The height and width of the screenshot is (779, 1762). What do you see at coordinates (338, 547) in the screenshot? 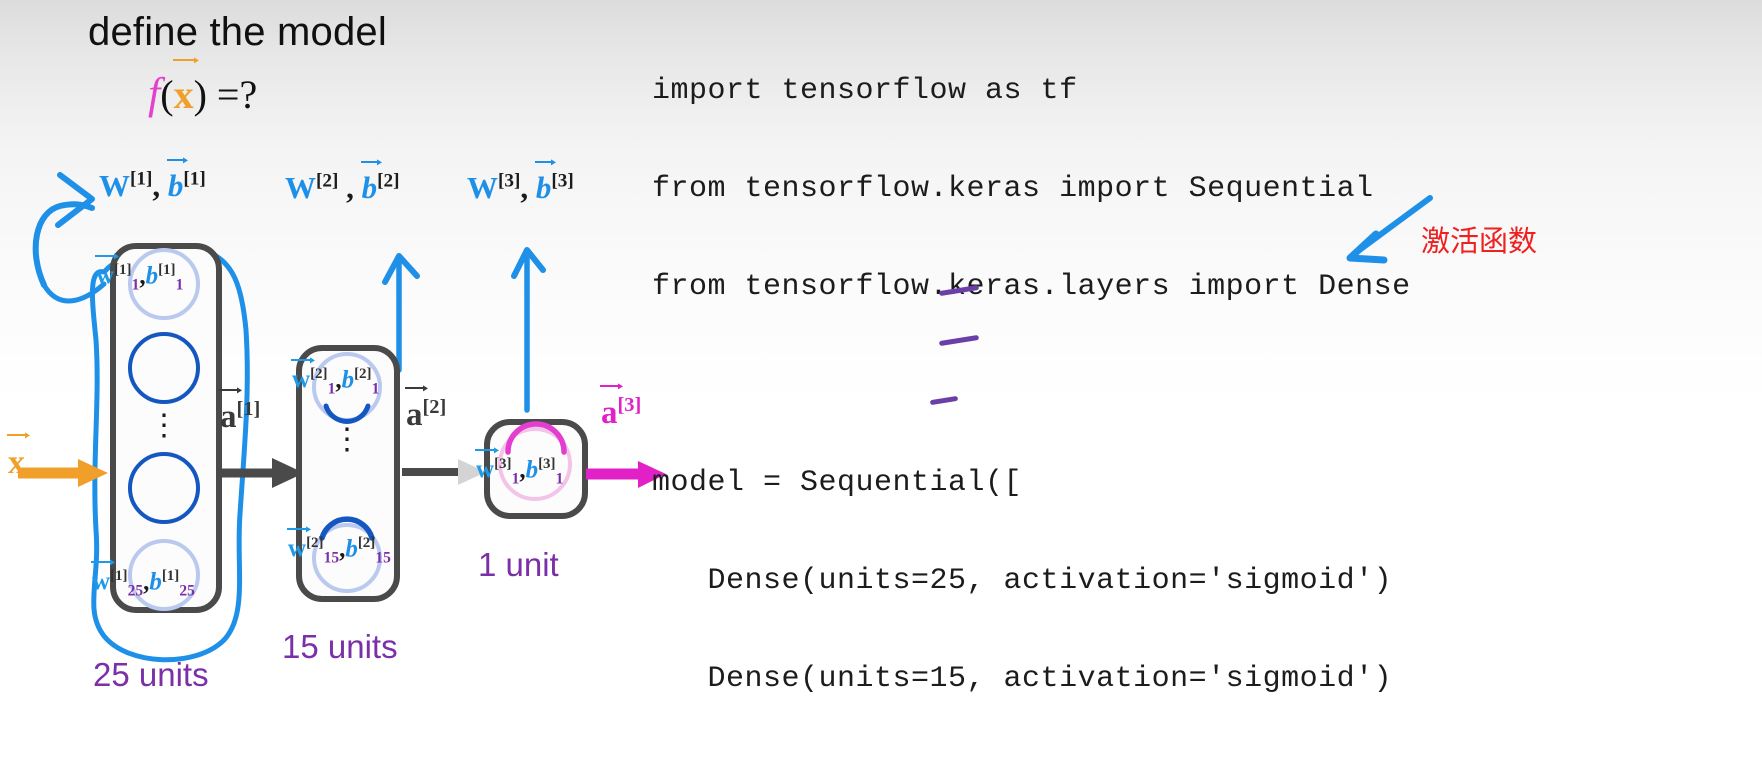
I see `layer-2-bottom-weight-note: w[2]15,b[2]15` at bounding box center [338, 547].